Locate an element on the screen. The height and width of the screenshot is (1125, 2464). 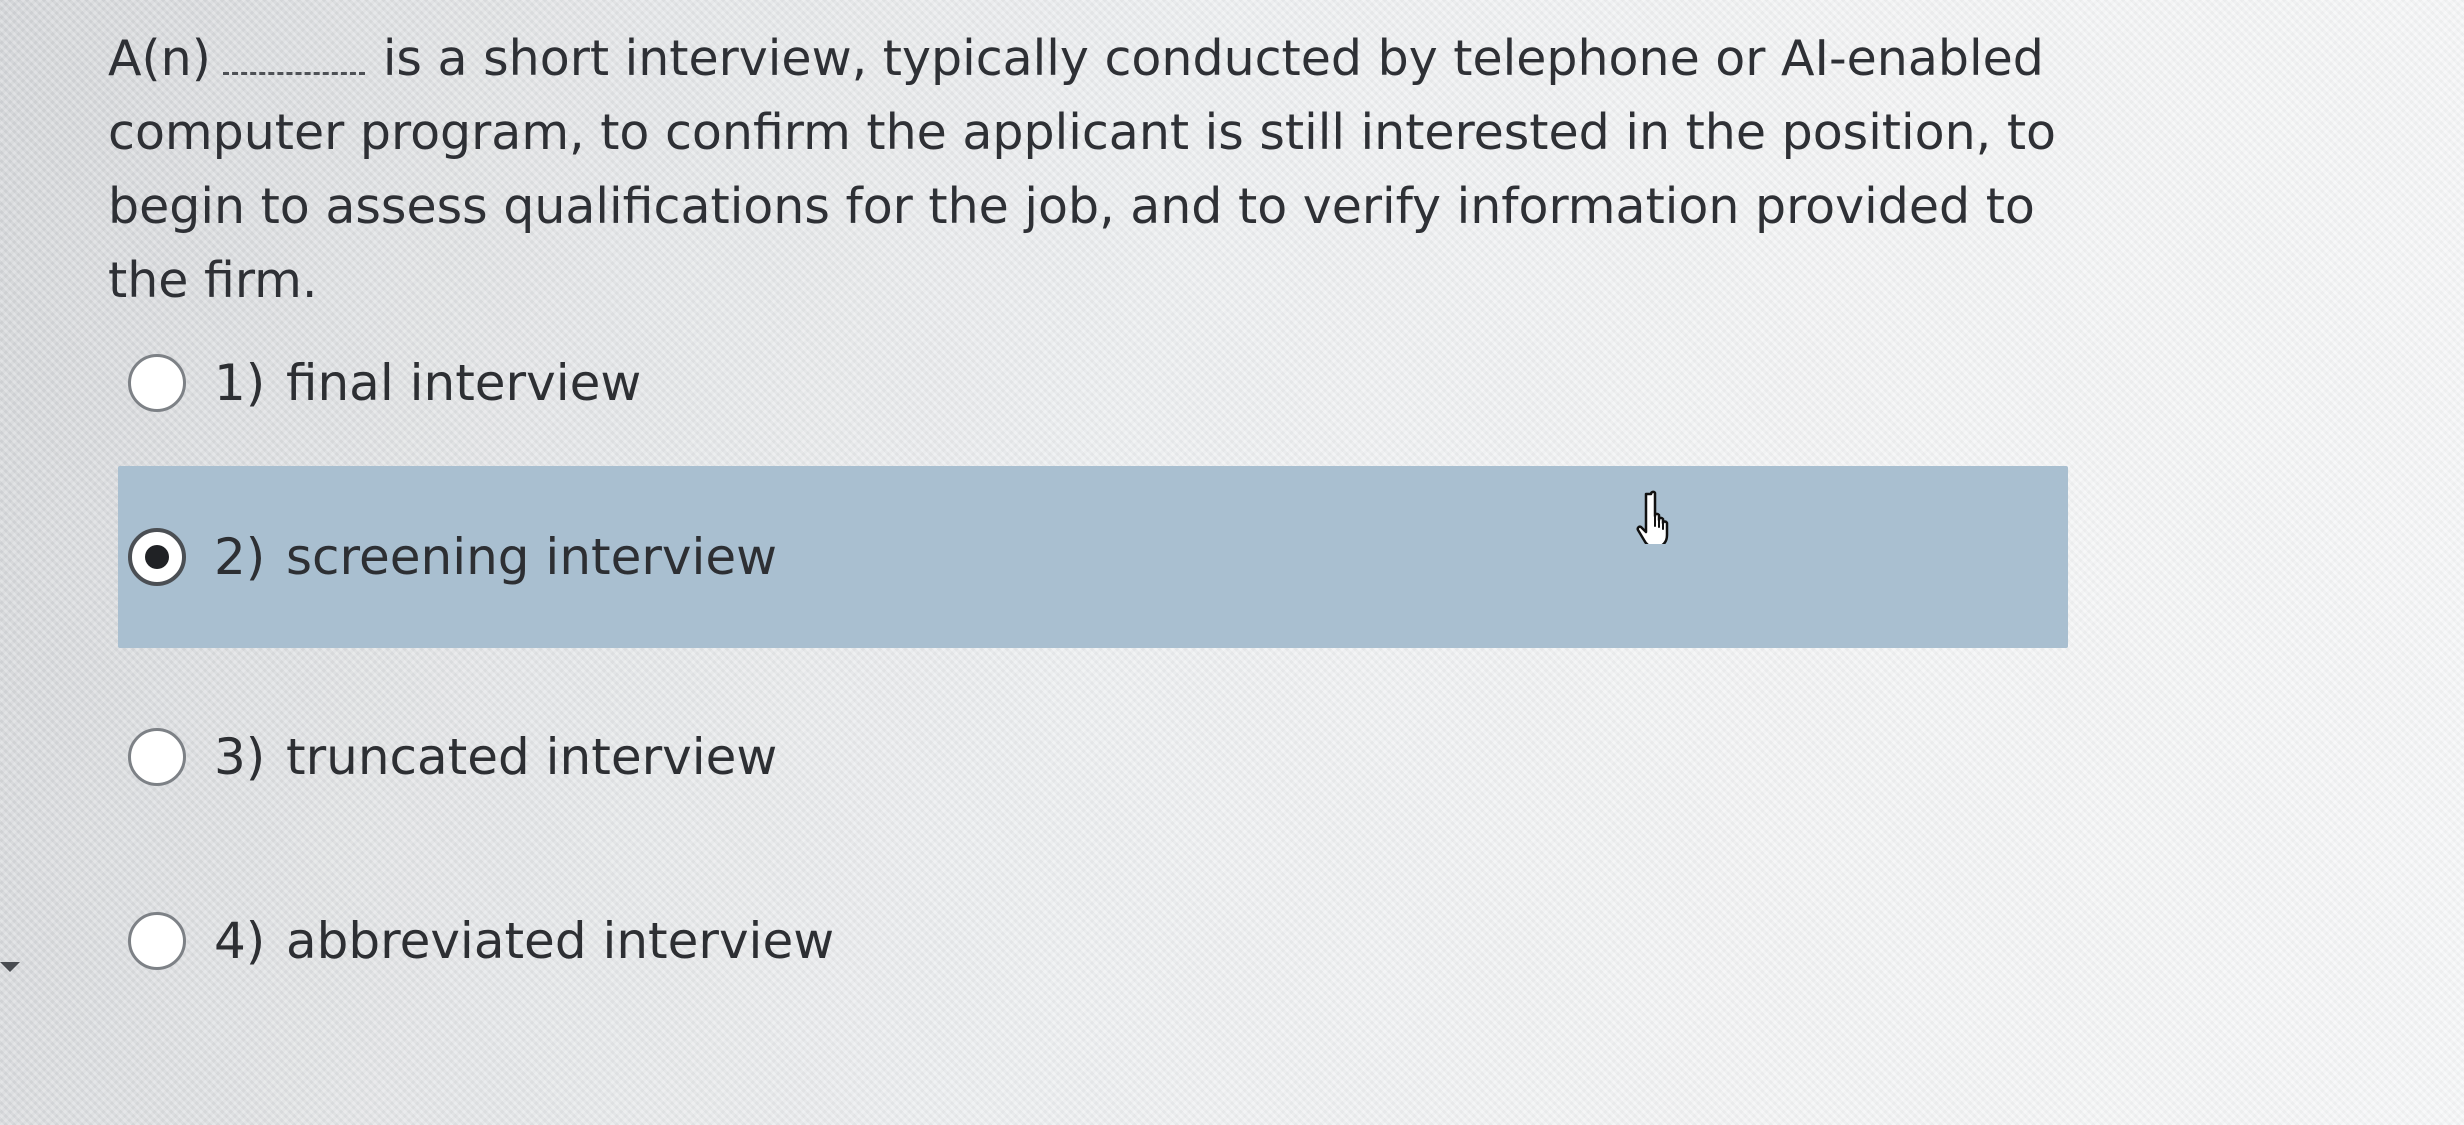
small-triangle-icon is located at coordinates (10, 967).